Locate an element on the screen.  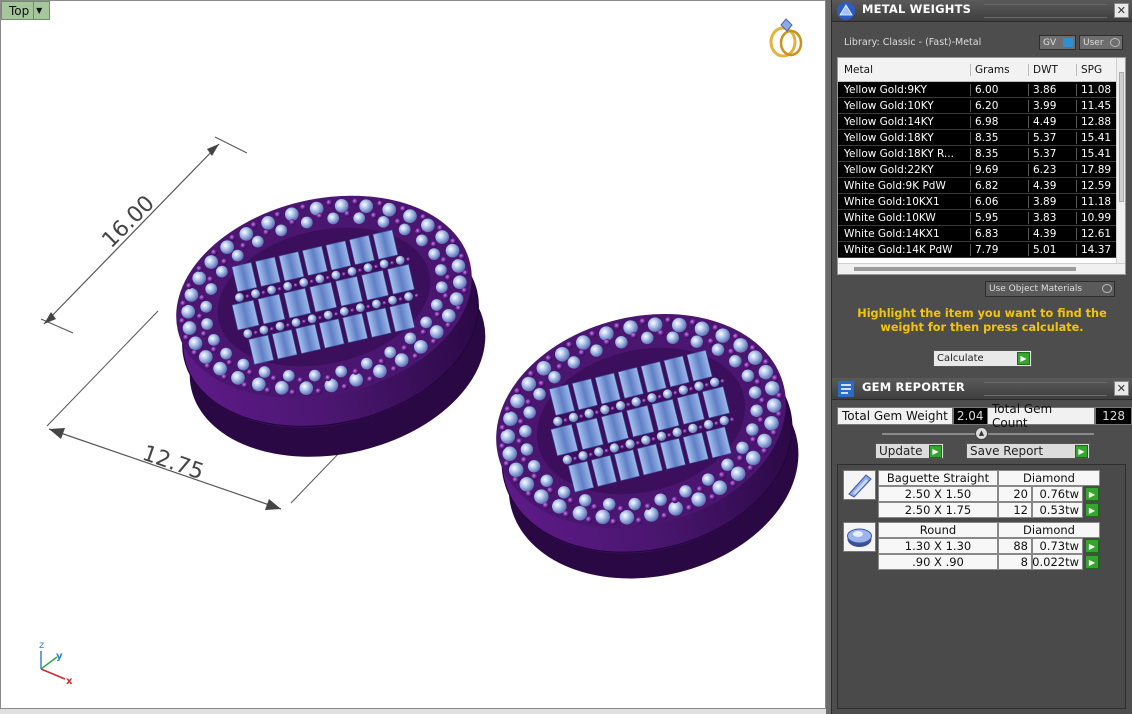
total-gem-weight-label: Total Gem Weight is located at coordinates (895, 416).